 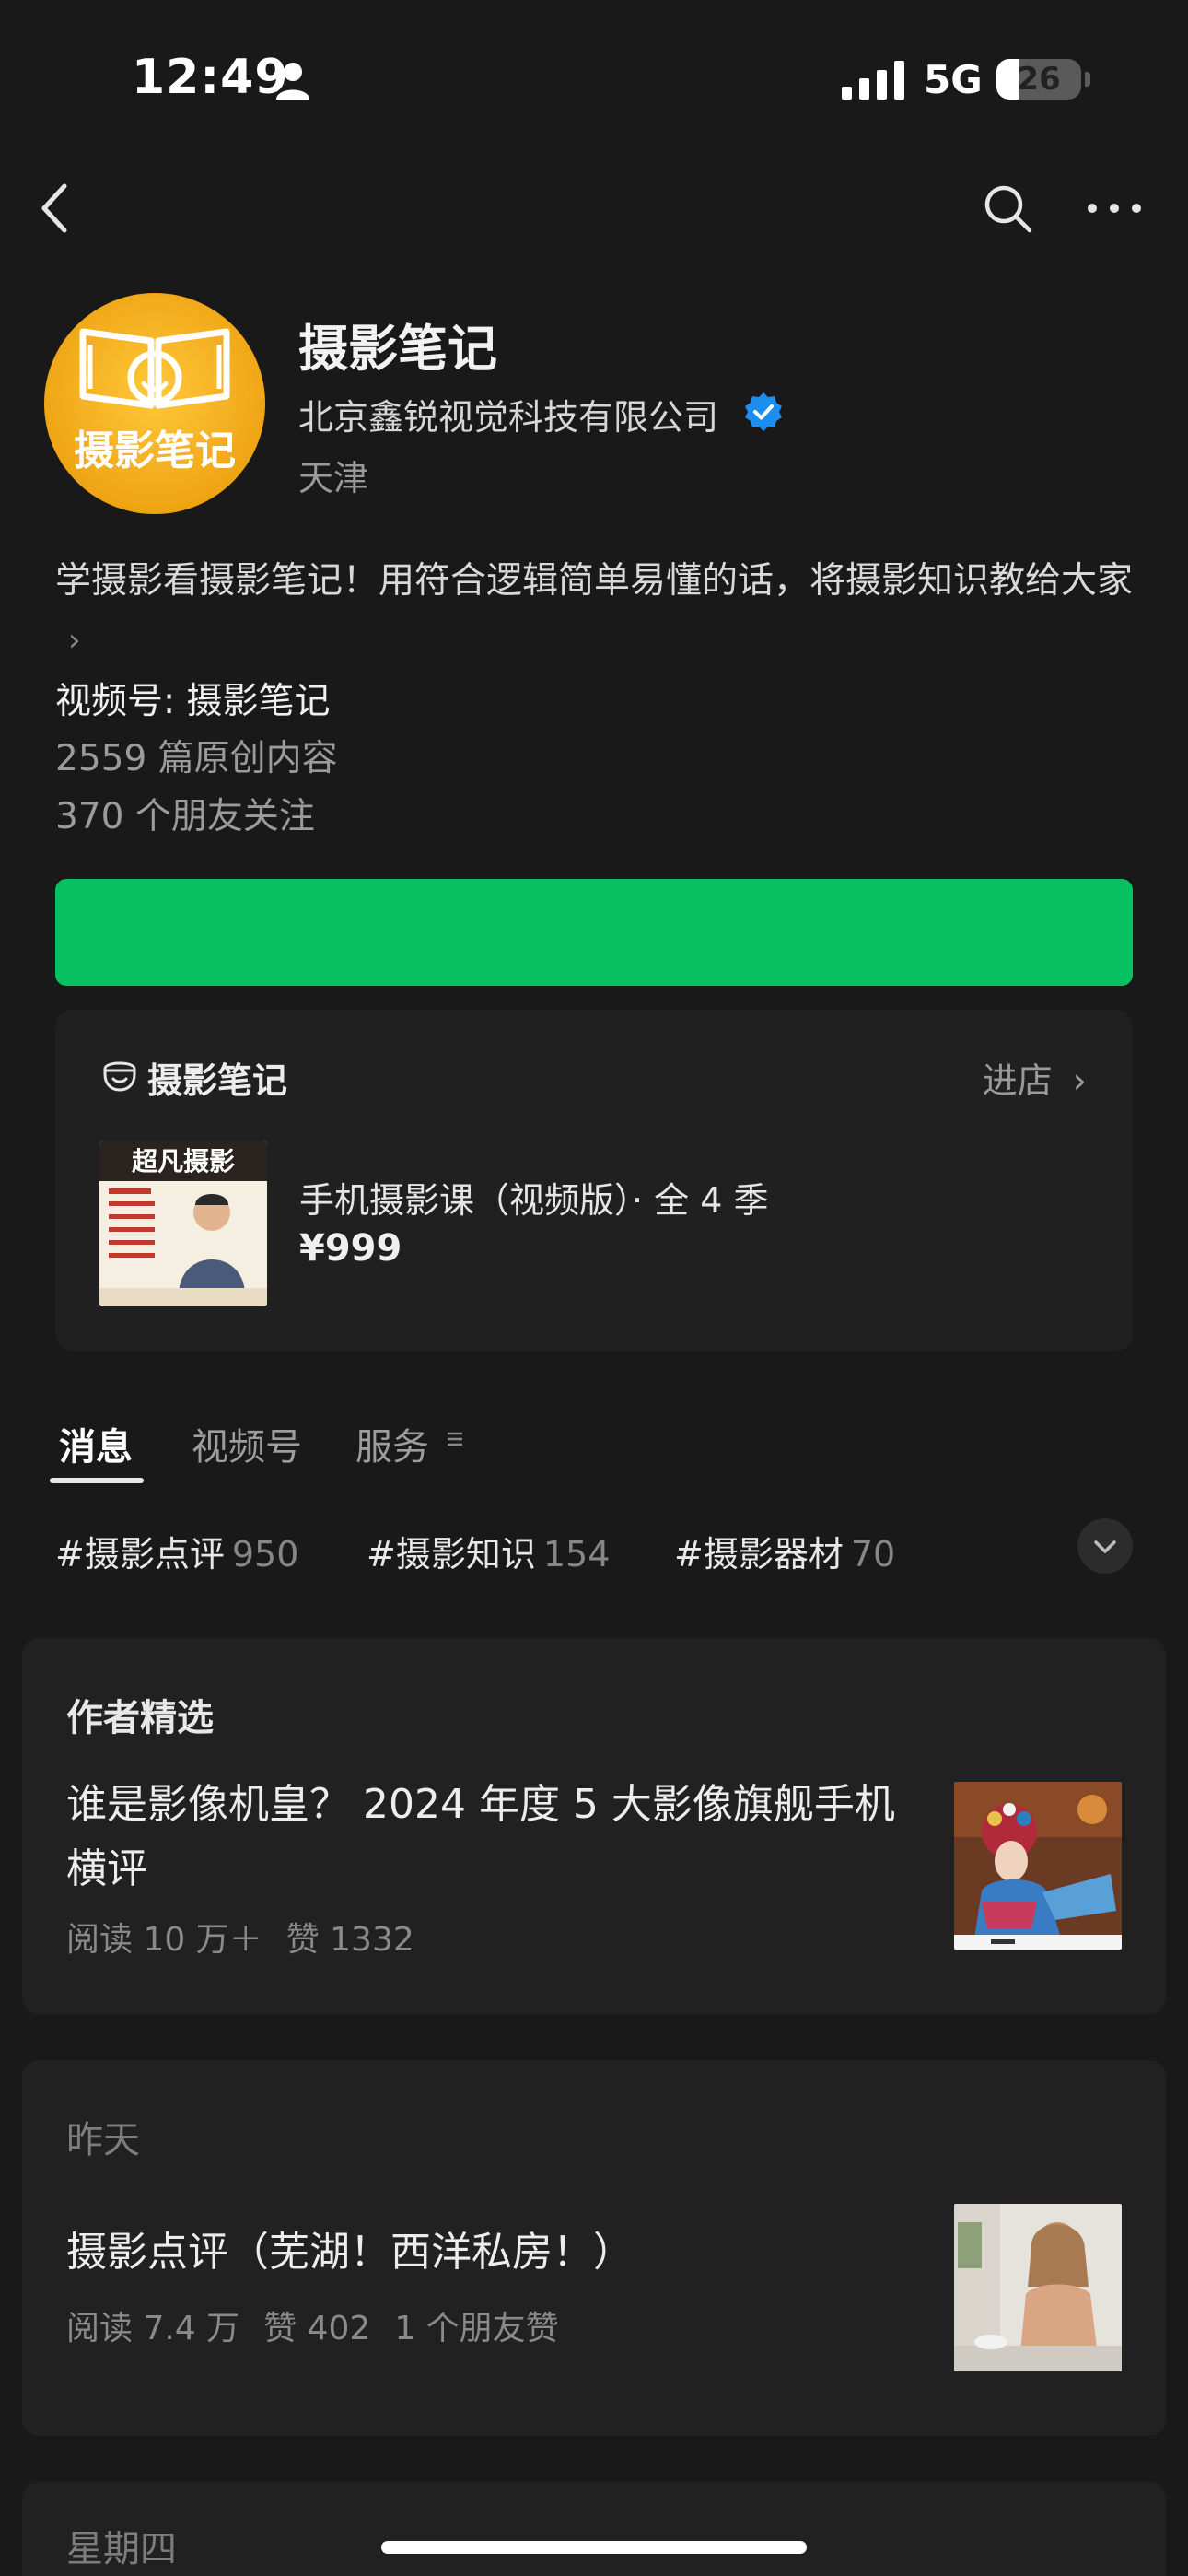 I want to click on hashtag-label: #摄影点评, so click(x=140, y=1554).